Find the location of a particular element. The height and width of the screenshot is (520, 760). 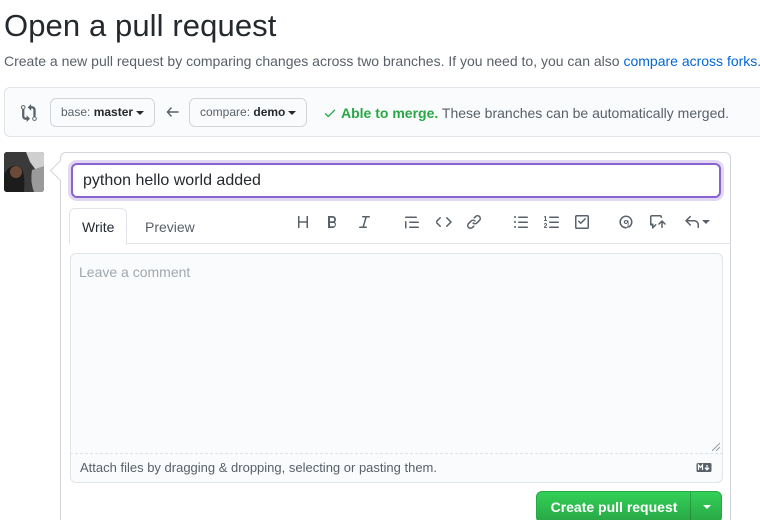

base-branch-name: master is located at coordinates (113, 112).